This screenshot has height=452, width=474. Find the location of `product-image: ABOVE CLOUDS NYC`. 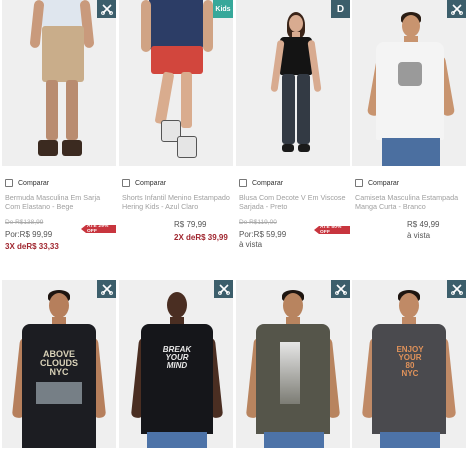

product-image: ABOVE CLOUDS NYC is located at coordinates (59, 364).